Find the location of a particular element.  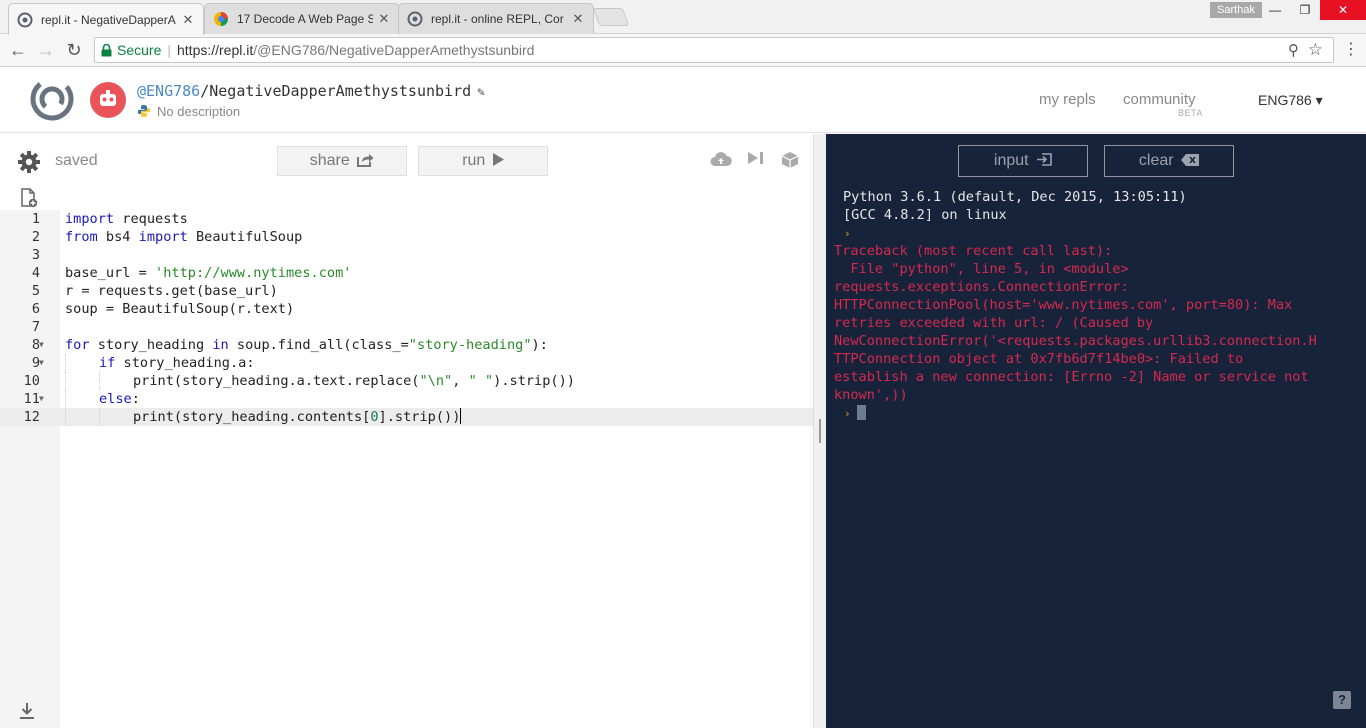

download-icon is located at coordinates (27, 713).